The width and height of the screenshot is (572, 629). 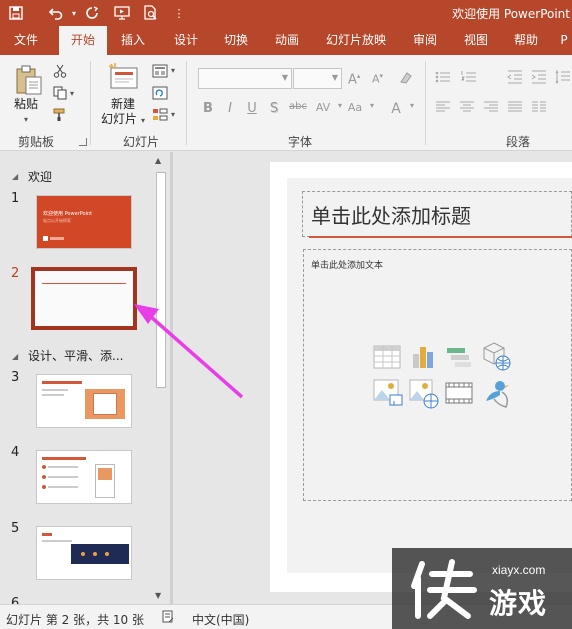 What do you see at coordinates (15, 528) in the screenshot?
I see `slide-number: 5` at bounding box center [15, 528].